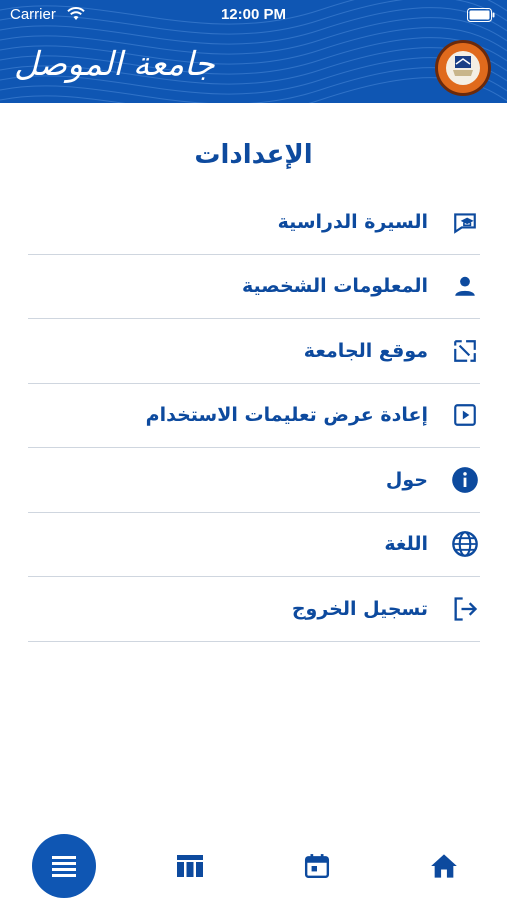  I want to click on app-header: Carrier 12:00 PM جامعة الموصل, so click(253, 51).